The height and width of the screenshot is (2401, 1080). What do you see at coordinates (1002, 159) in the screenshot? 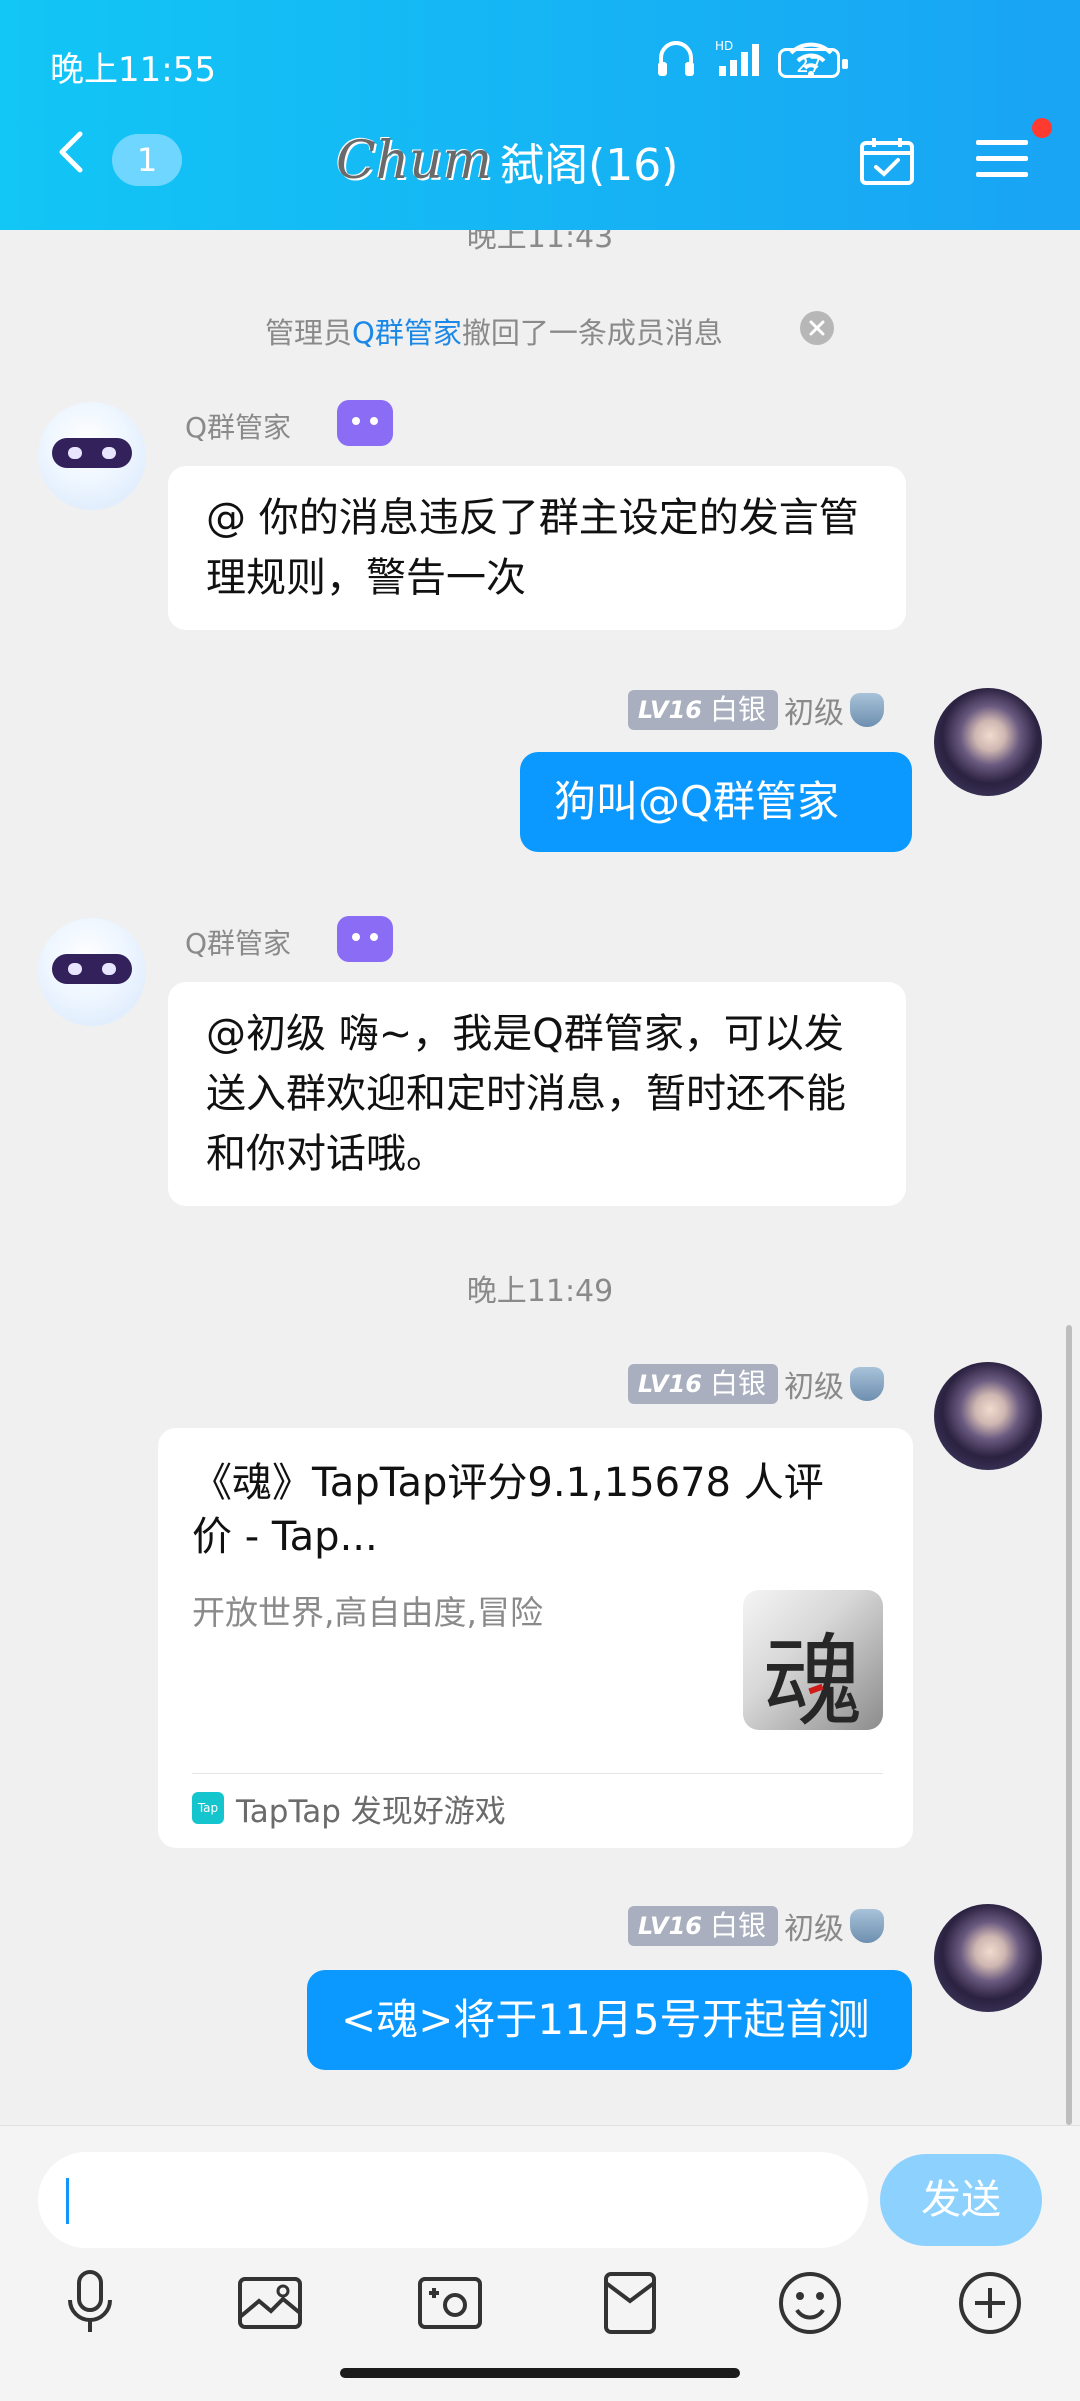
I see `menu-icon` at bounding box center [1002, 159].